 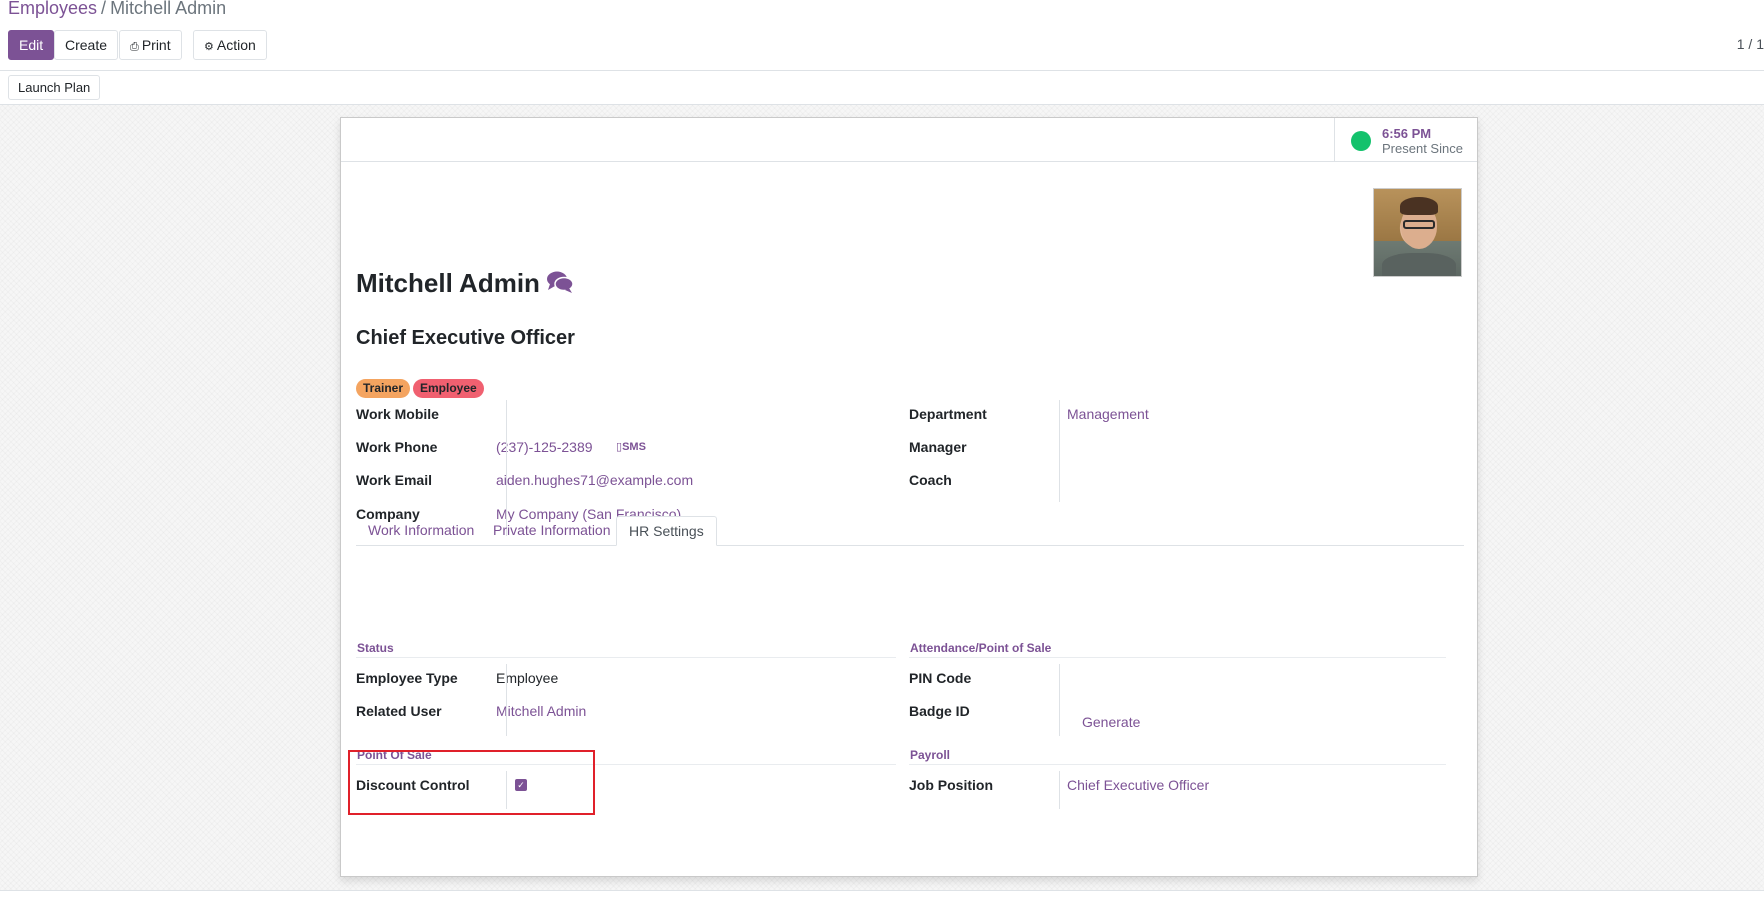 I want to click on presence-time: 6:56 PM, so click(x=1407, y=133).